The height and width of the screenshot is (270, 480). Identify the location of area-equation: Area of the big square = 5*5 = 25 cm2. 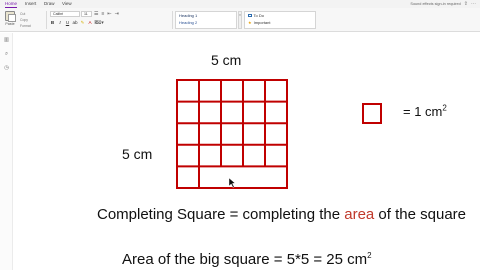
(247, 259).